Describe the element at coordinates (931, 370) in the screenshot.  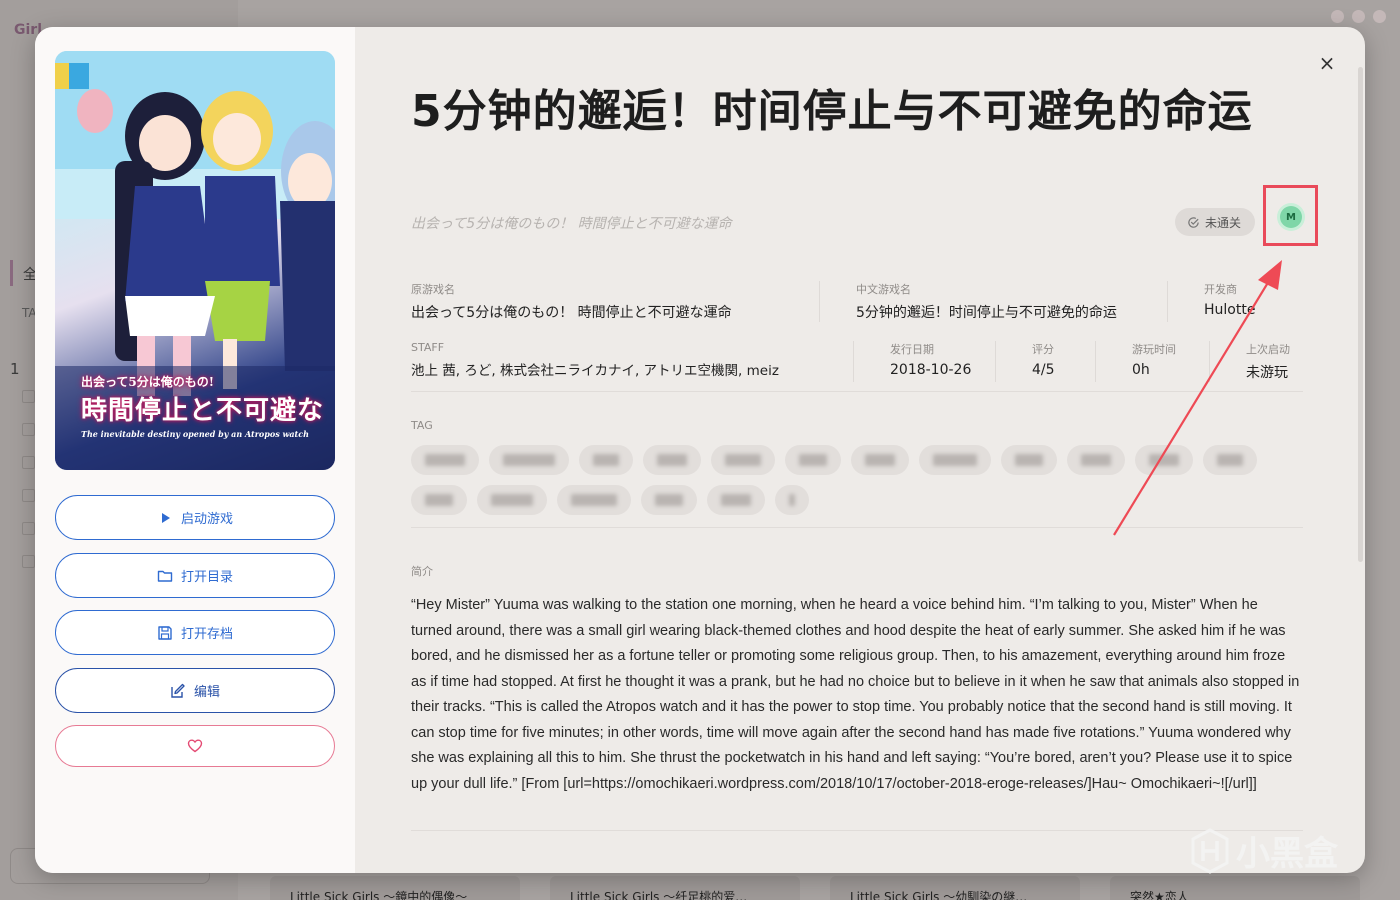
I see `info-value: 2018-10-26` at that location.